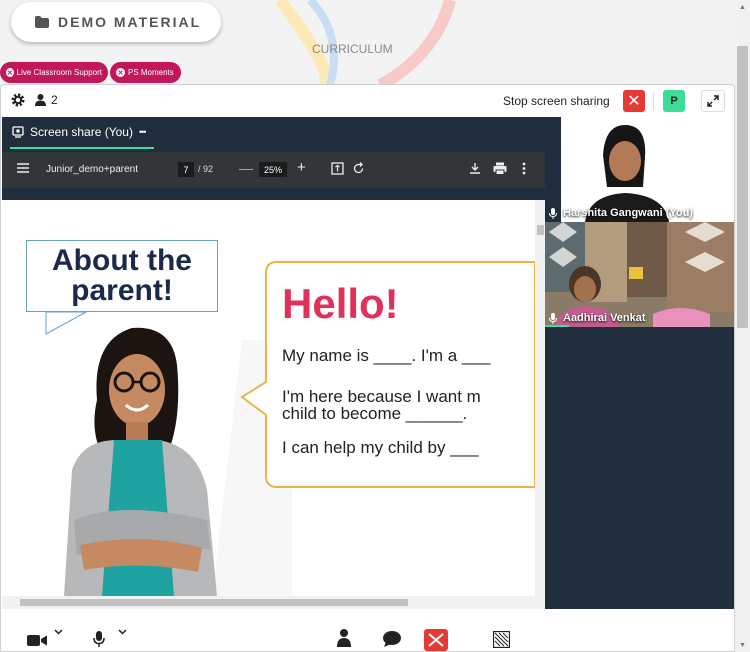  Describe the element at coordinates (386, 355) in the screenshot. I see `slide-text-line: My name is ____. I'm a ___` at that location.